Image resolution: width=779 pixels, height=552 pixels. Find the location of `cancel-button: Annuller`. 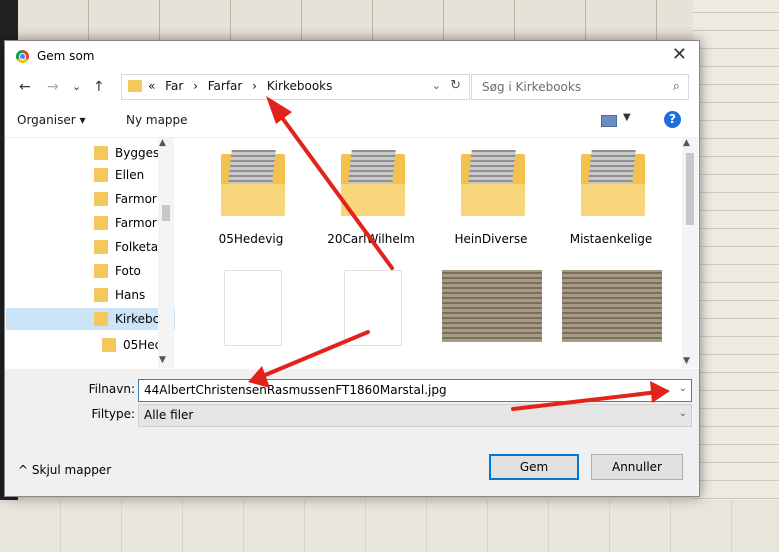

cancel-button: Annuller is located at coordinates (637, 467).